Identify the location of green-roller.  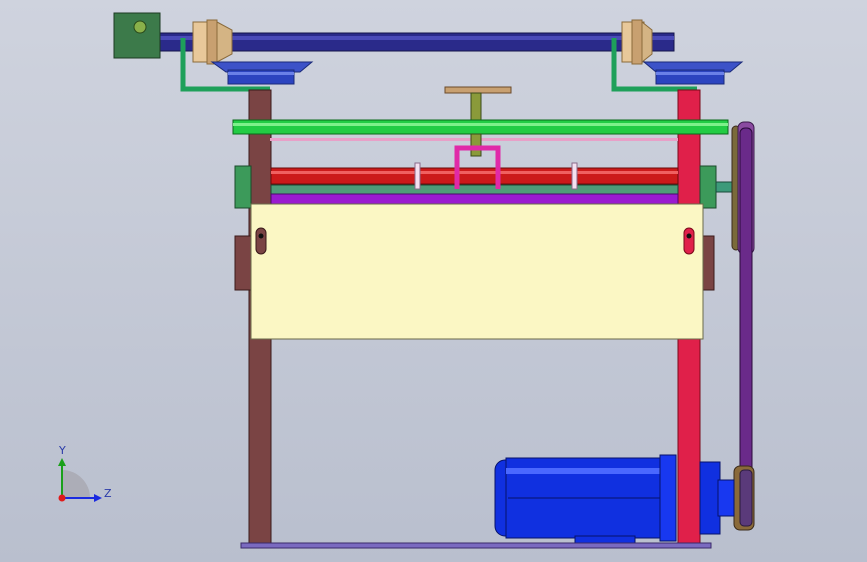
(474, 189).